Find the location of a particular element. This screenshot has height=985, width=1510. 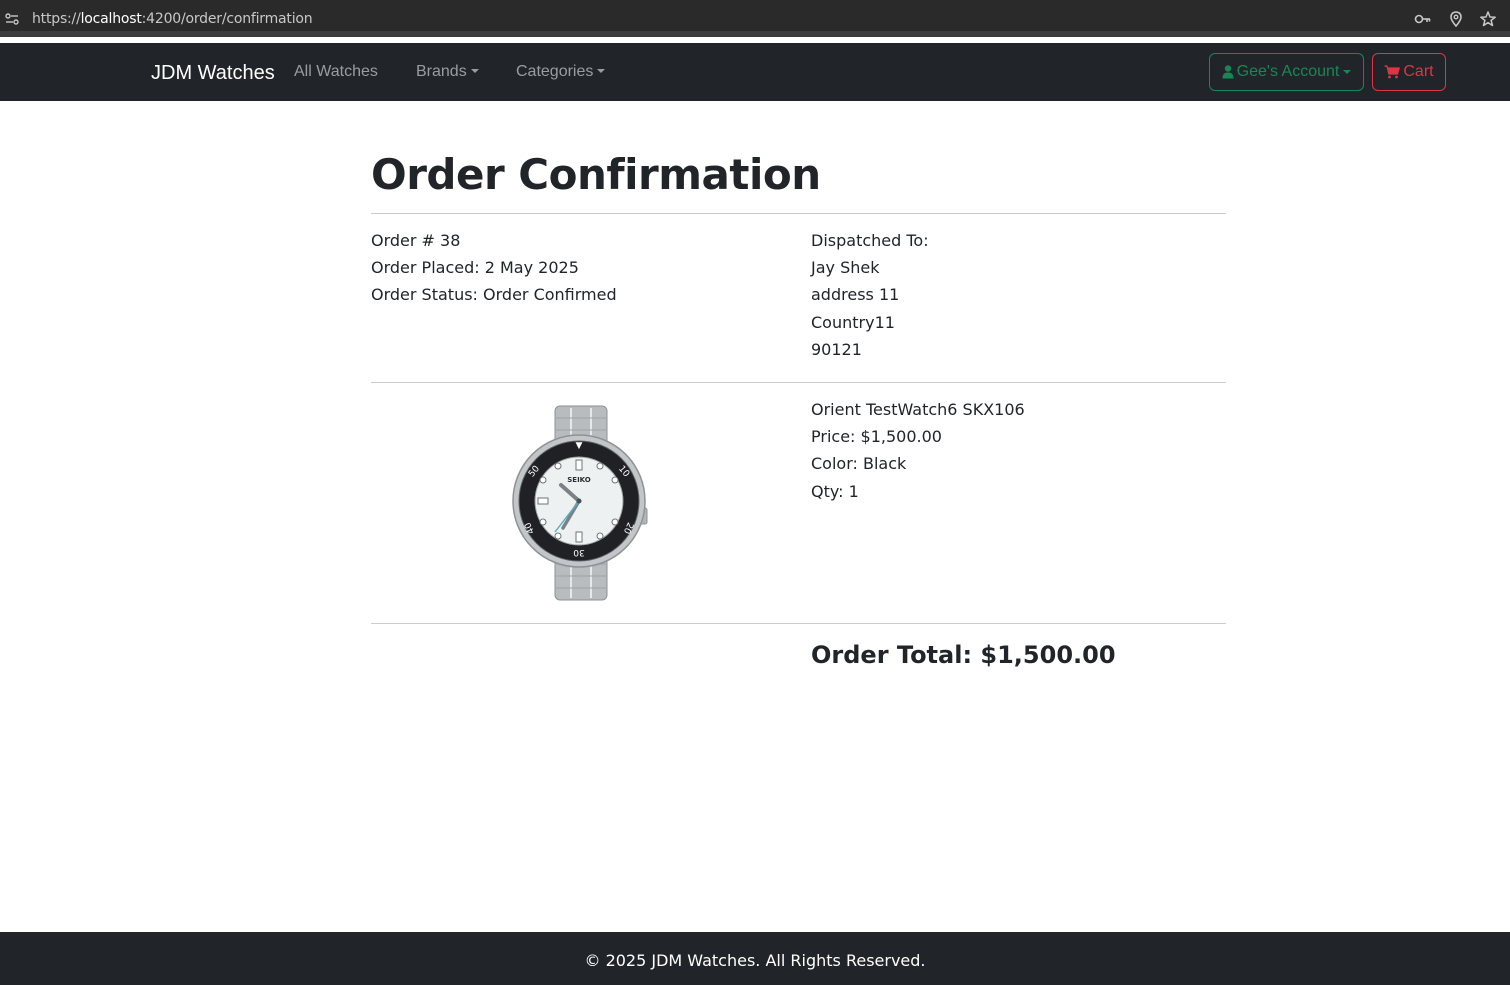

dispatch-heading: Dispatched To: is located at coordinates (870, 240).